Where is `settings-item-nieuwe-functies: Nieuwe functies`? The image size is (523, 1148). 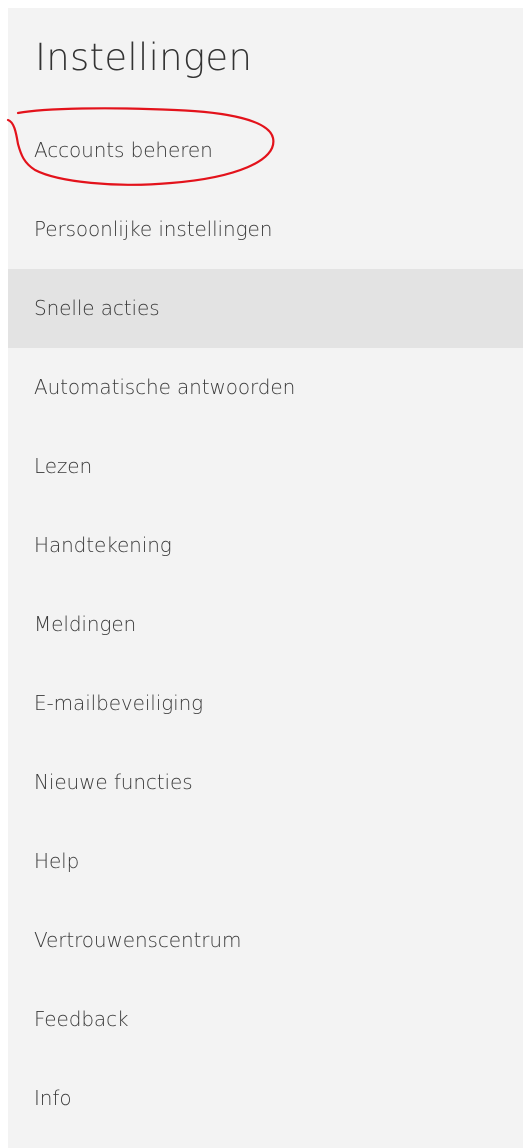 settings-item-nieuwe-functies: Nieuwe functies is located at coordinates (265, 782).